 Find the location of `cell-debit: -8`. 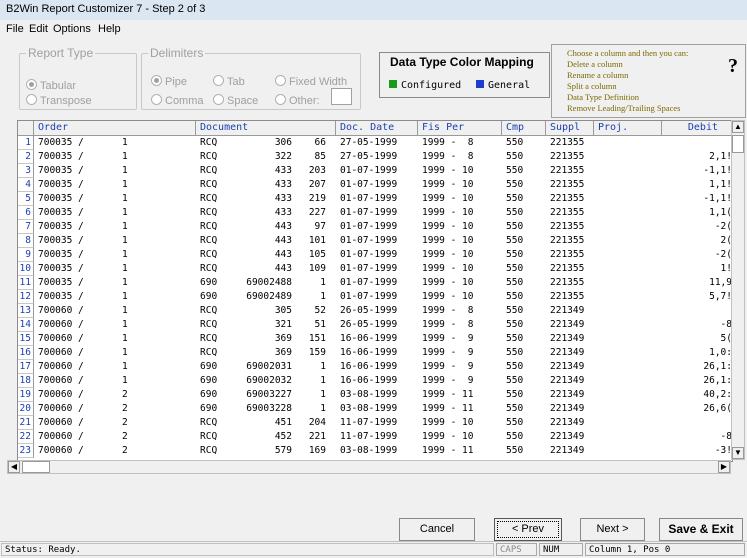

cell-debit: -8 is located at coordinates (699, 325).